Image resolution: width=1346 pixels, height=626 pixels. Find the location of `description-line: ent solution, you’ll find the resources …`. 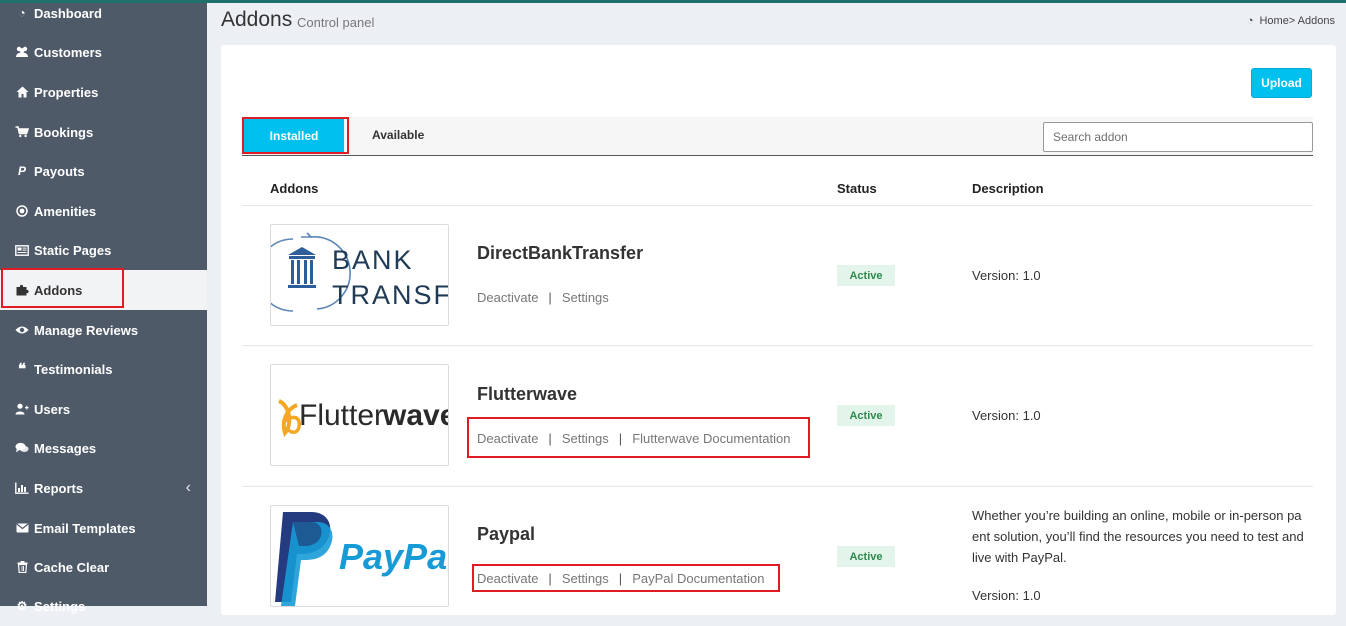

description-line: ent solution, you’ll find the resources … is located at coordinates (1138, 536).